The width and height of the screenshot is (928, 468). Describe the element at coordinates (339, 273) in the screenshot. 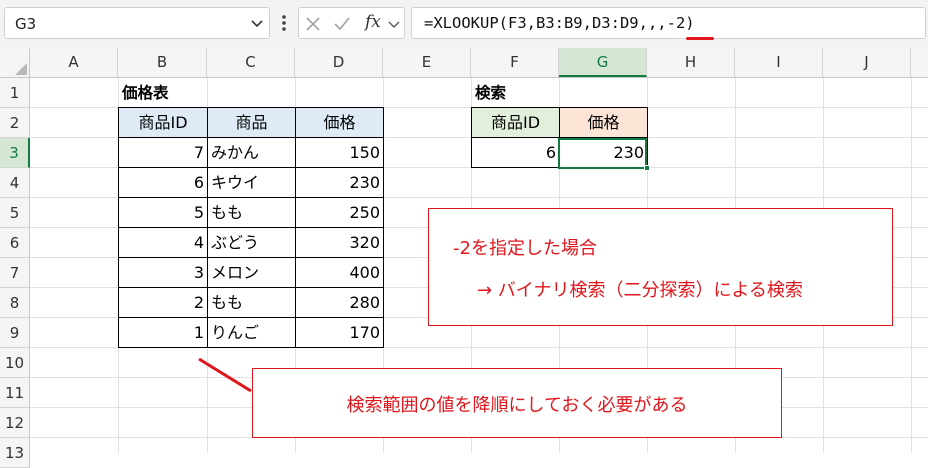

I see `cell-price: 400` at that location.